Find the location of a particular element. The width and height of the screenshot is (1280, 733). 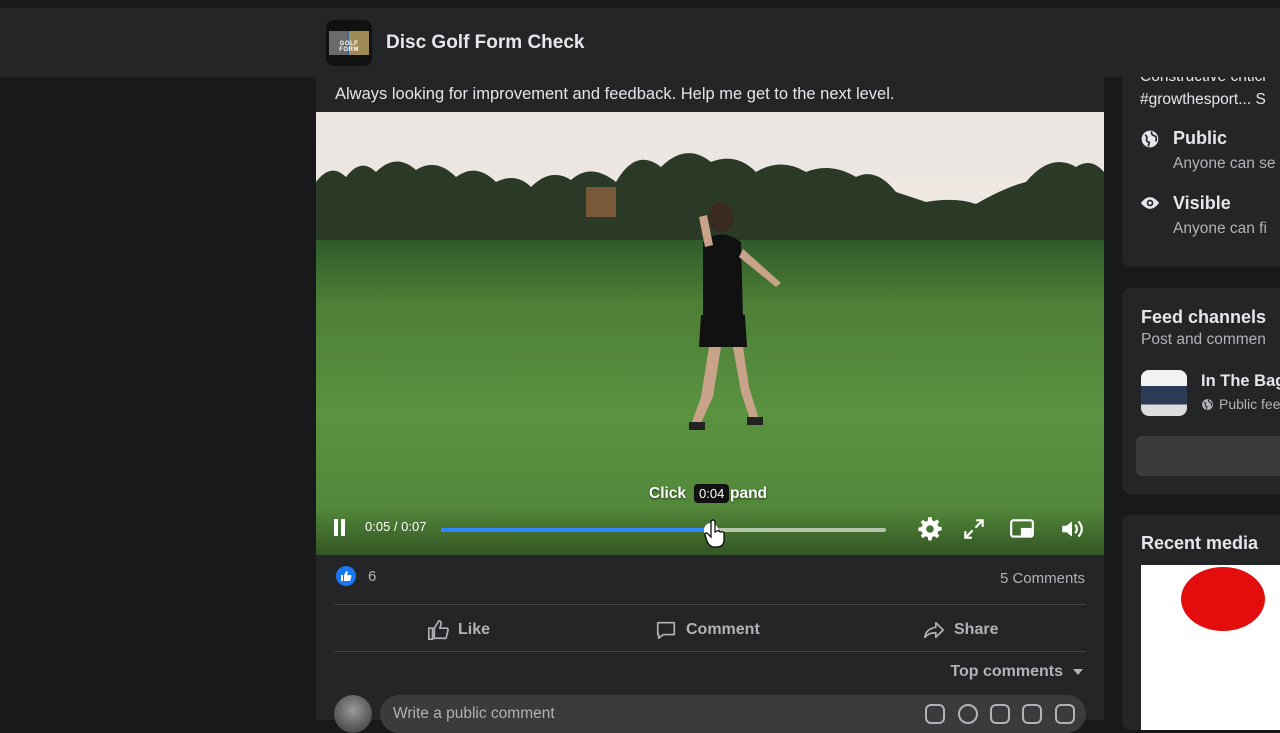

recent-media-card: Recent media is located at coordinates (1201, 622).